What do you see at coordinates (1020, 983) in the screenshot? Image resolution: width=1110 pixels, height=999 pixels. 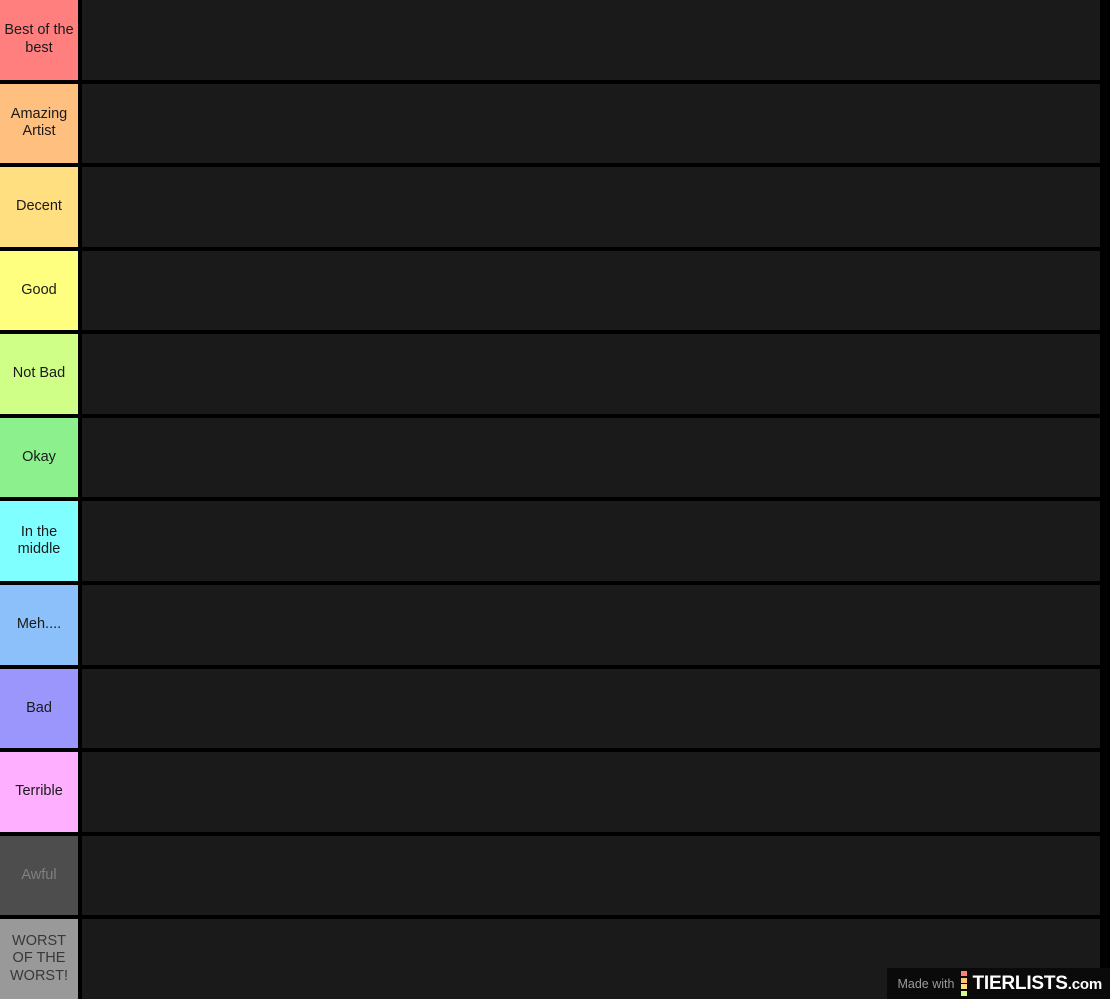 I see `watermark-brand-name: TIERLISTS` at bounding box center [1020, 983].